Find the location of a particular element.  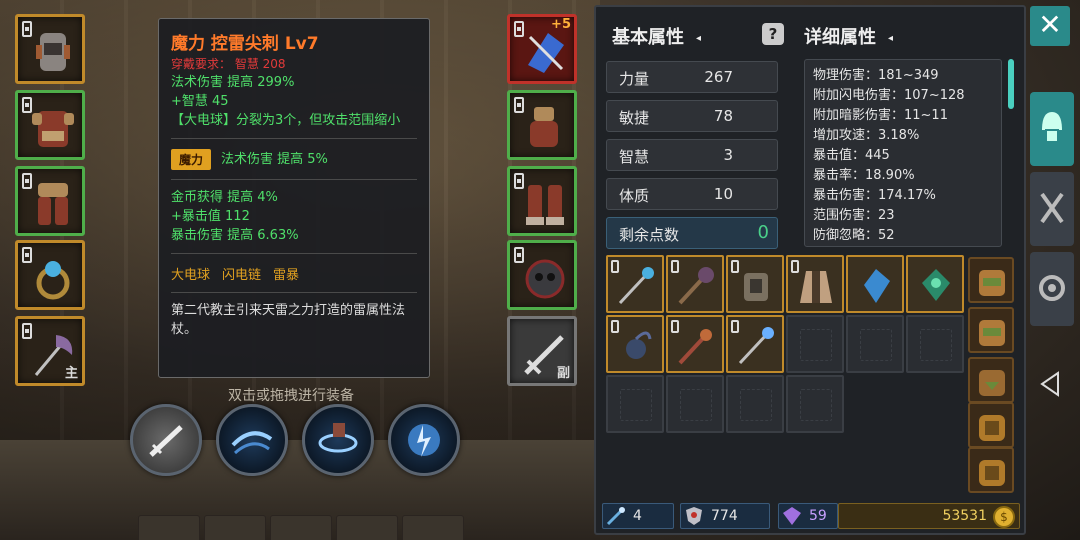

skill-slot-attack is located at coordinates (166, 440).